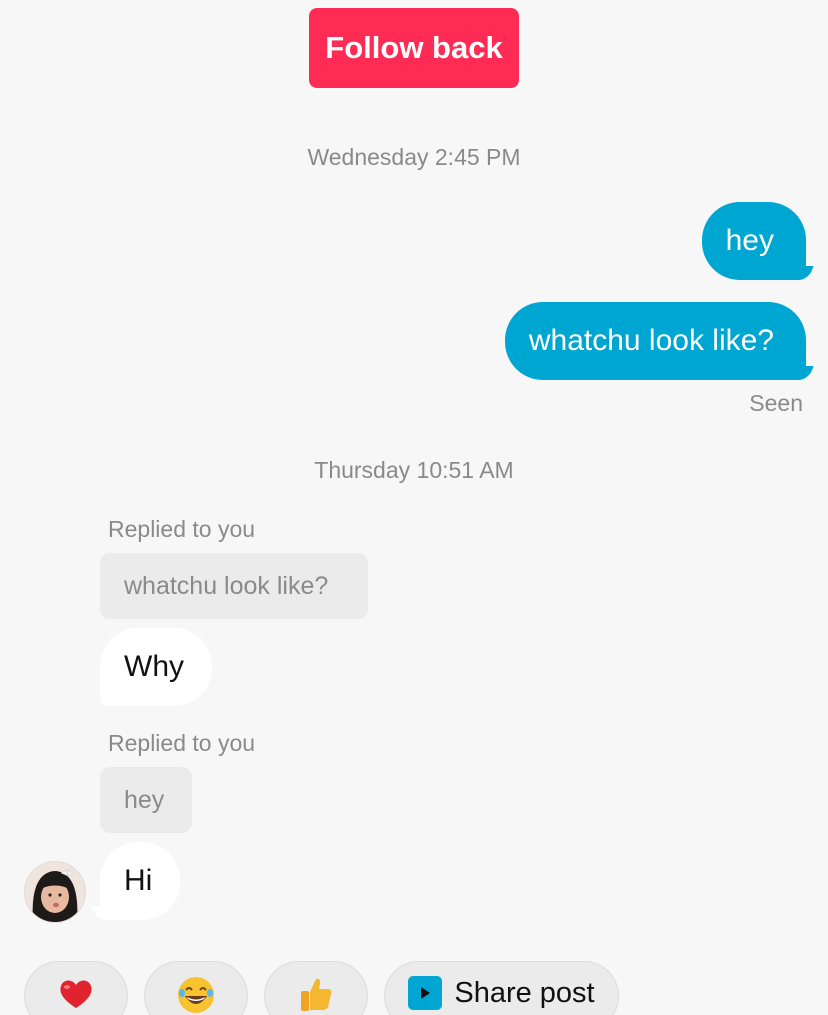 The width and height of the screenshot is (828, 1015). What do you see at coordinates (425, 993) in the screenshot?
I see `play-icon` at bounding box center [425, 993].